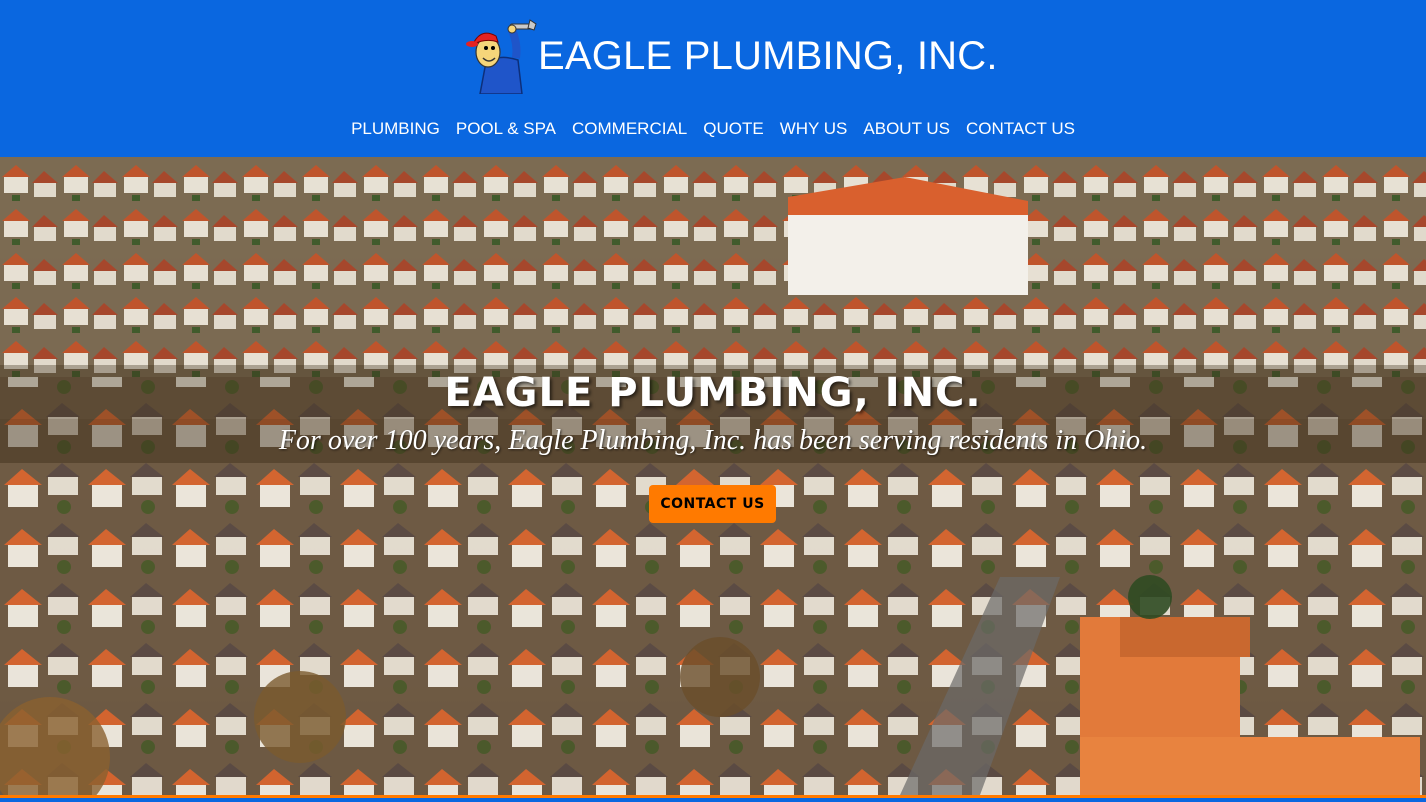 Image resolution: width=1426 pixels, height=802 pixels. Describe the element at coordinates (906, 129) in the screenshot. I see `nav-about-us: ABOUT US` at that location.